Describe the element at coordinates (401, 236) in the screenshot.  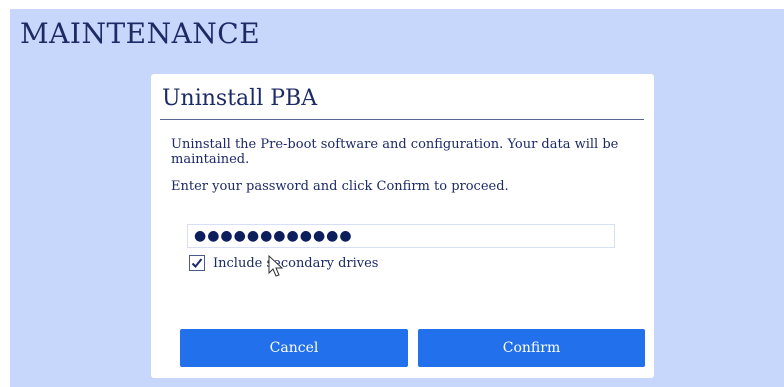
I see `password-input` at that location.